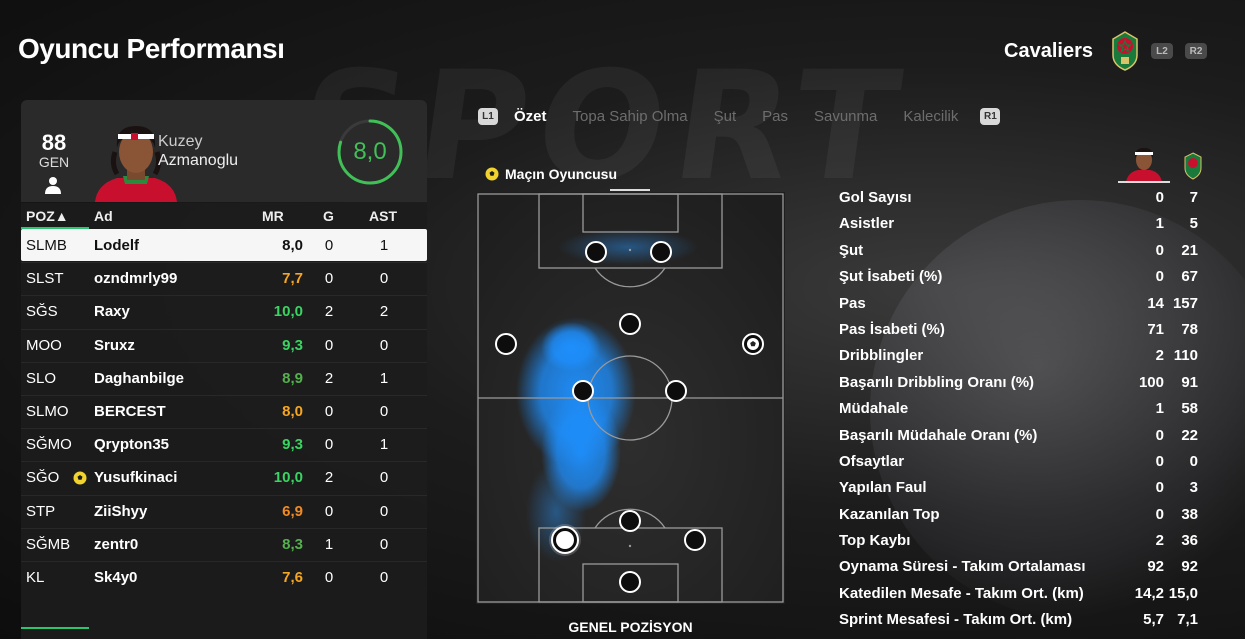  Describe the element at coordinates (136, 279) in the screenshot. I see `row-player-name: ozndmrly99` at that location.